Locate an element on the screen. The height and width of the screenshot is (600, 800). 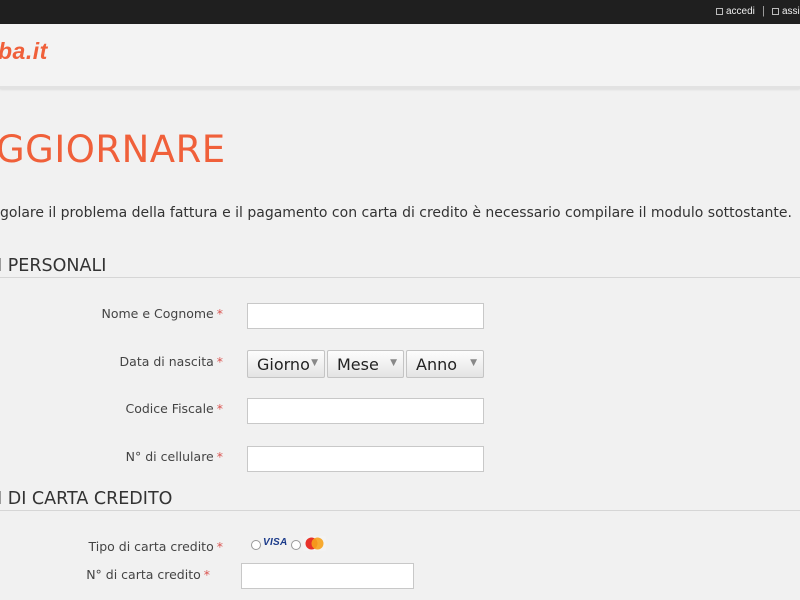
year-select-value: Anno is located at coordinates (437, 364).